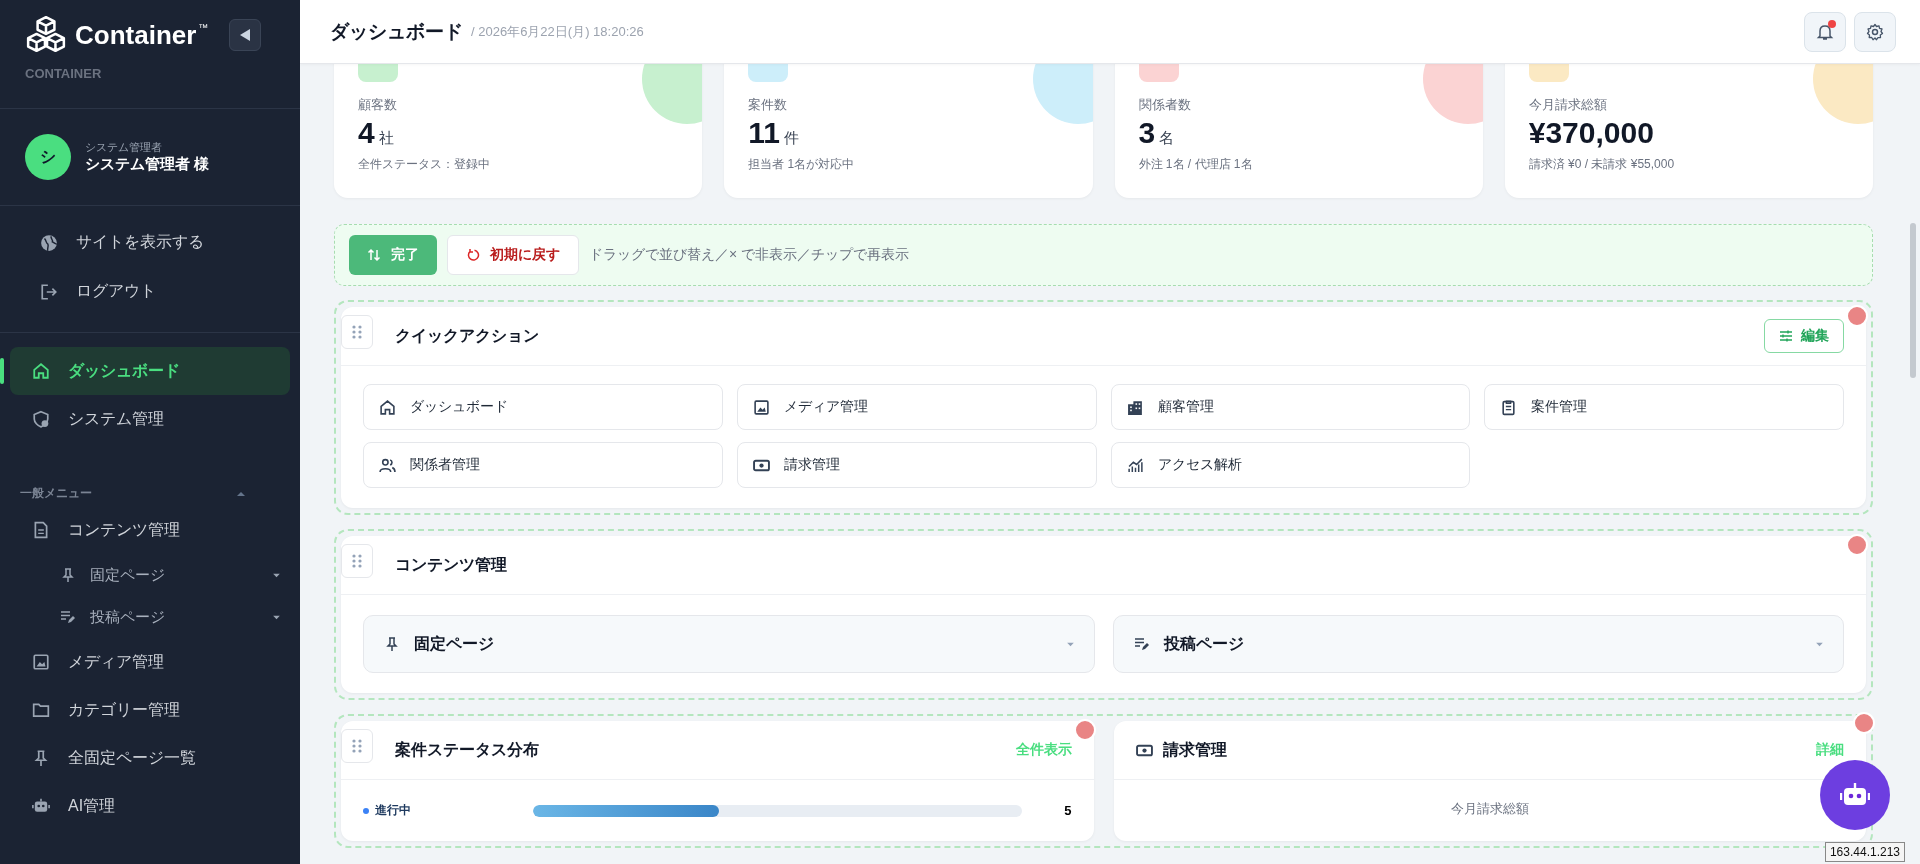  Describe the element at coordinates (451, 564) in the screenshot. I see `card-title: コンテンツ管理` at that location.